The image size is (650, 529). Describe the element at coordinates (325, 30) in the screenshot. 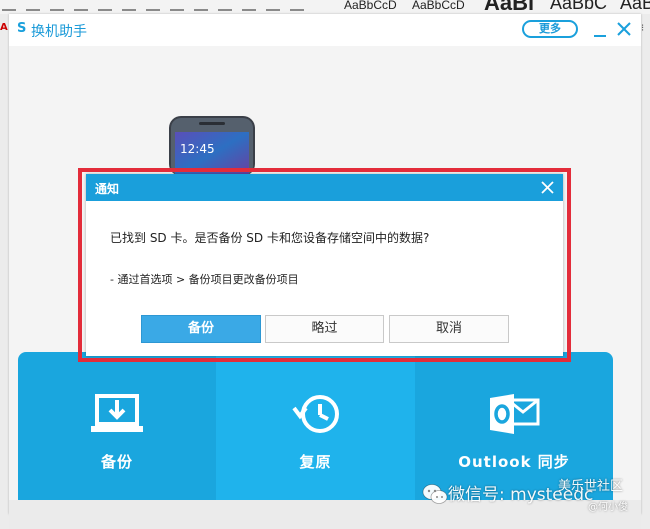

I see `title-bar: S 换机助手 更多` at that location.